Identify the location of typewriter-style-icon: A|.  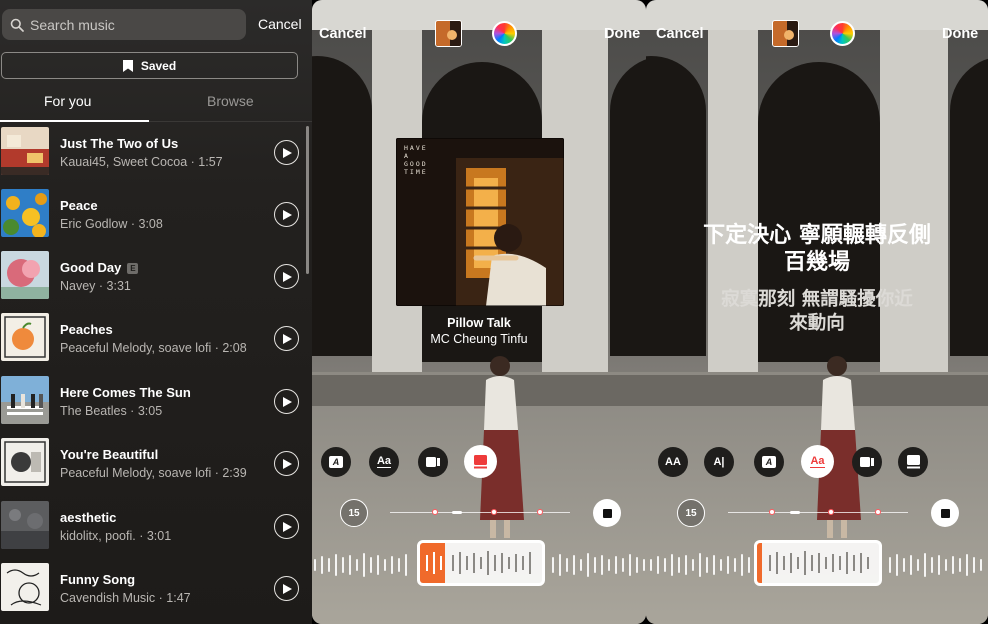
(719, 462).